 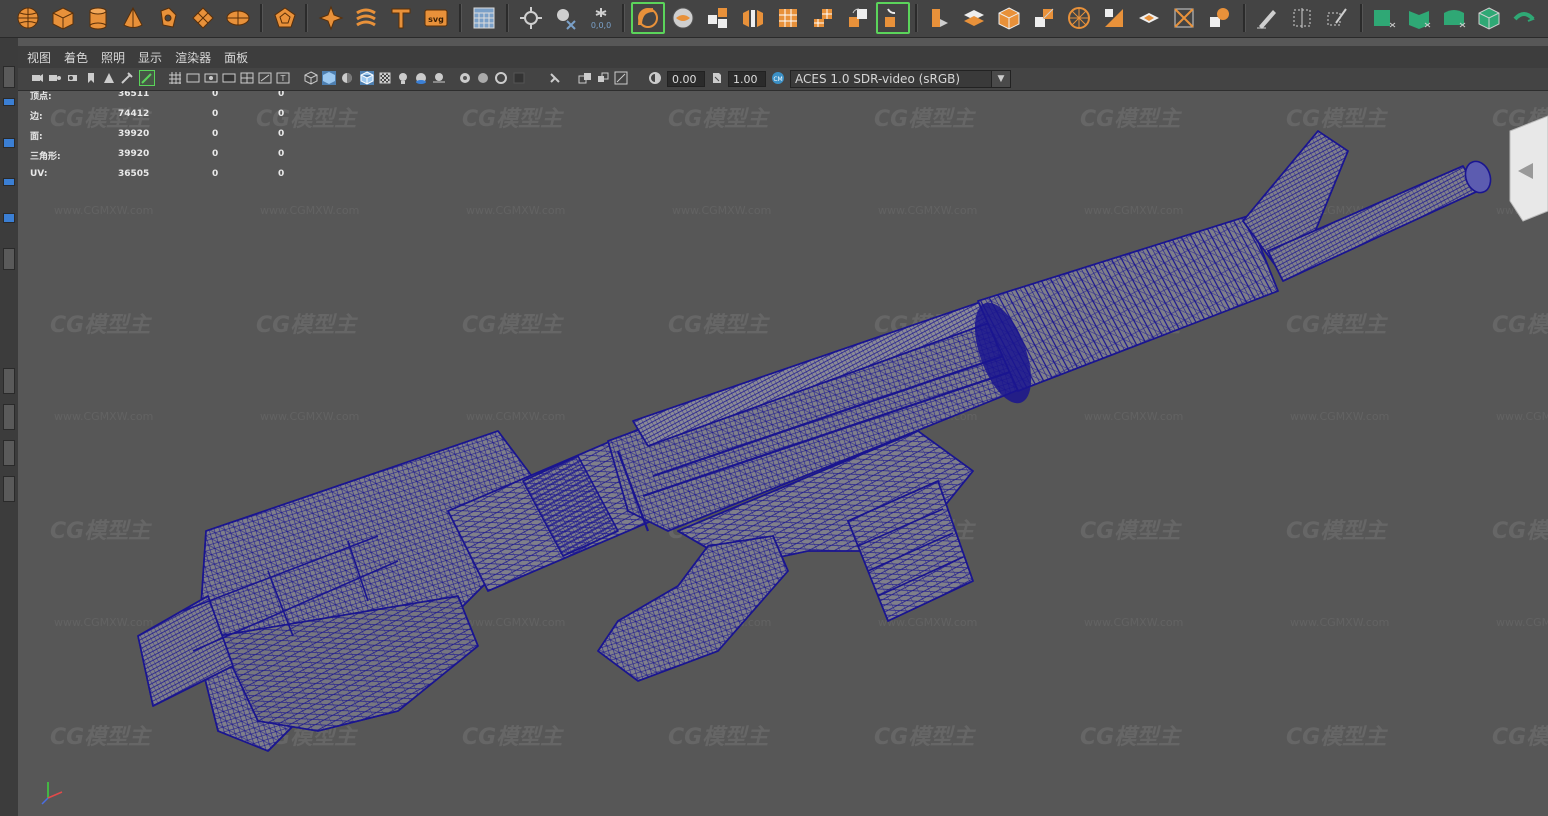 What do you see at coordinates (421, 78) in the screenshot?
I see `shadows-icon` at bounding box center [421, 78].